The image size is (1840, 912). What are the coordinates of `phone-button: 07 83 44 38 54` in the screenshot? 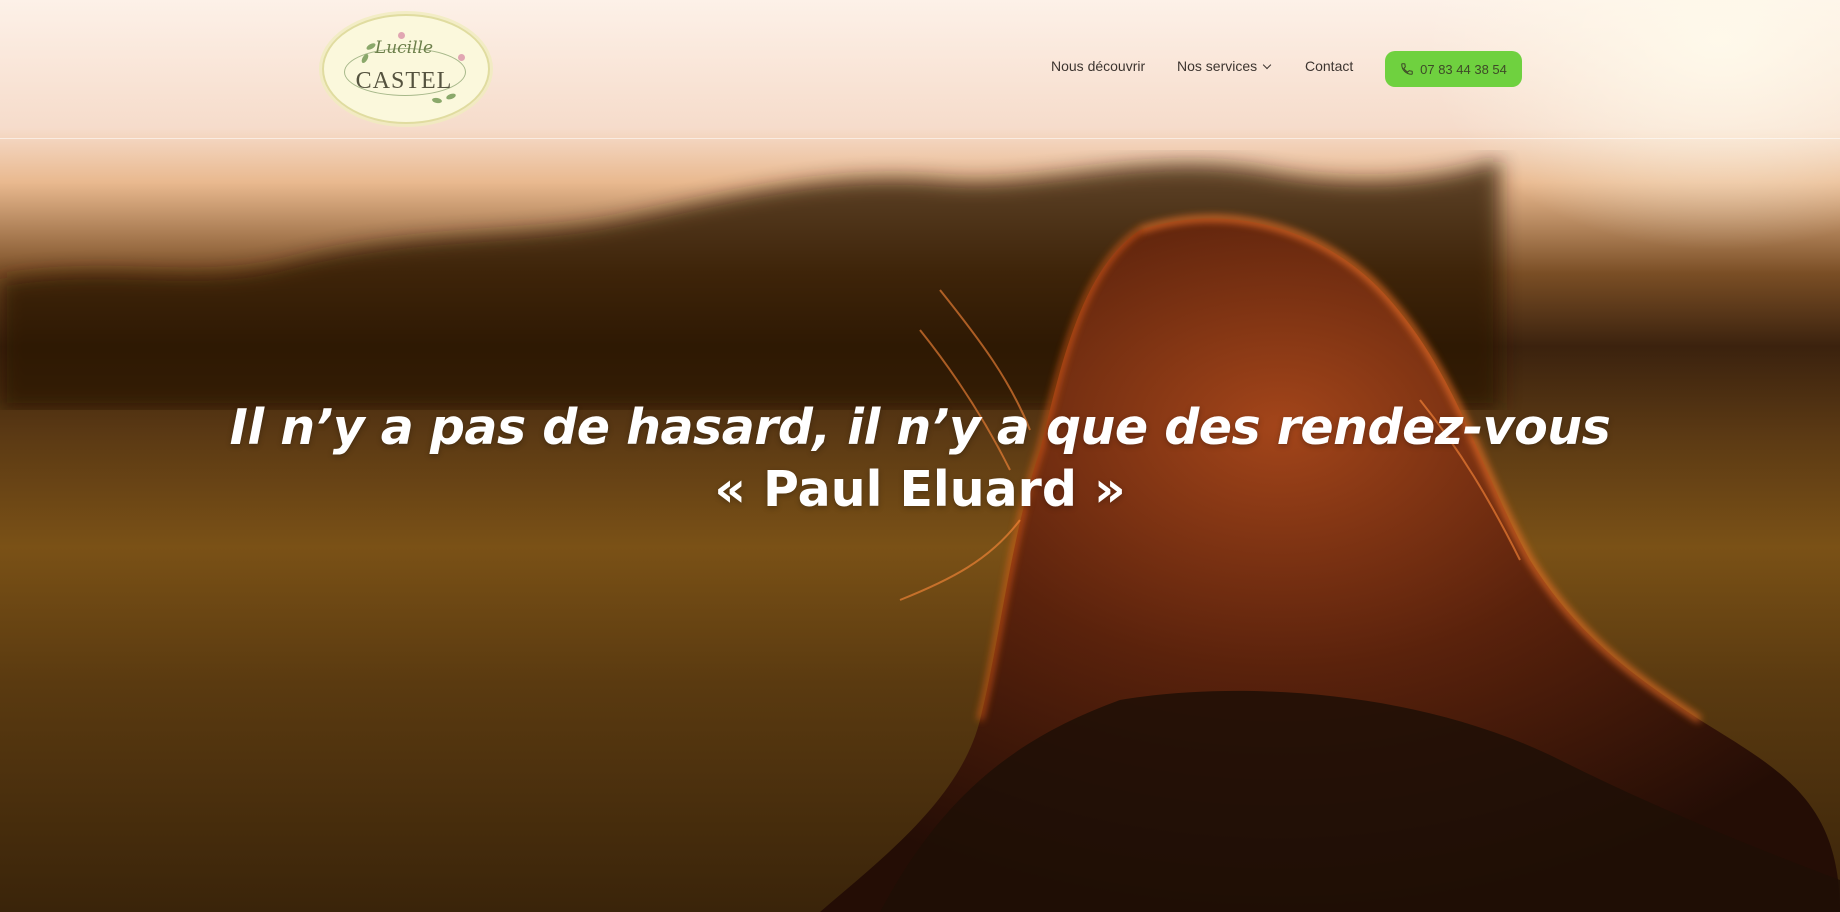 It's located at (1453, 69).